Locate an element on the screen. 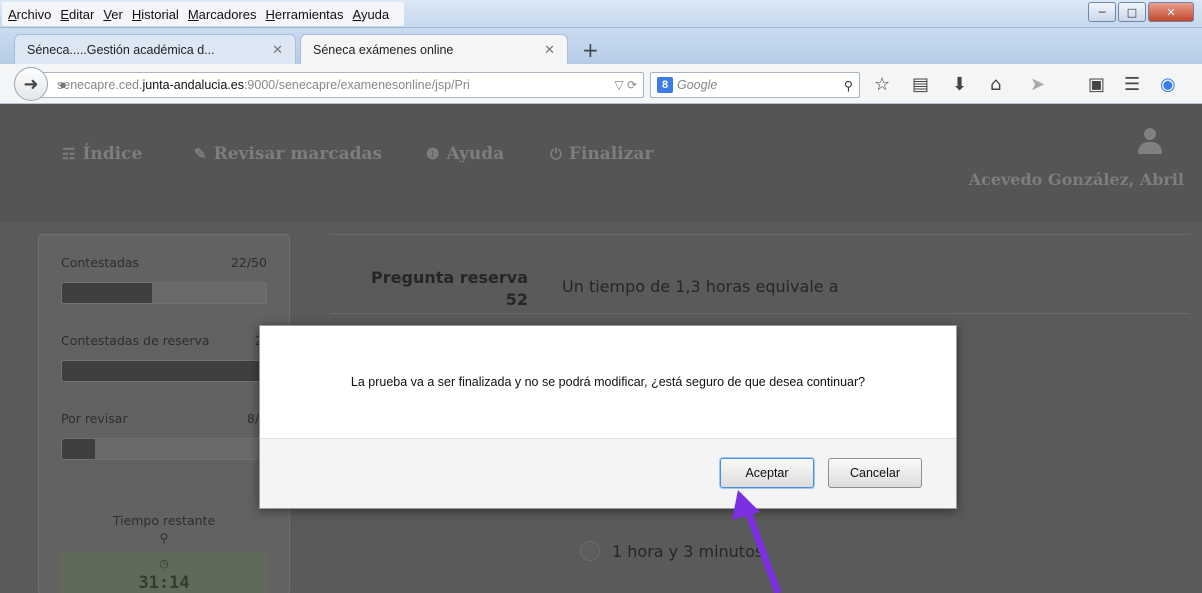  back-arrow-icon: ➜ is located at coordinates (31, 84).